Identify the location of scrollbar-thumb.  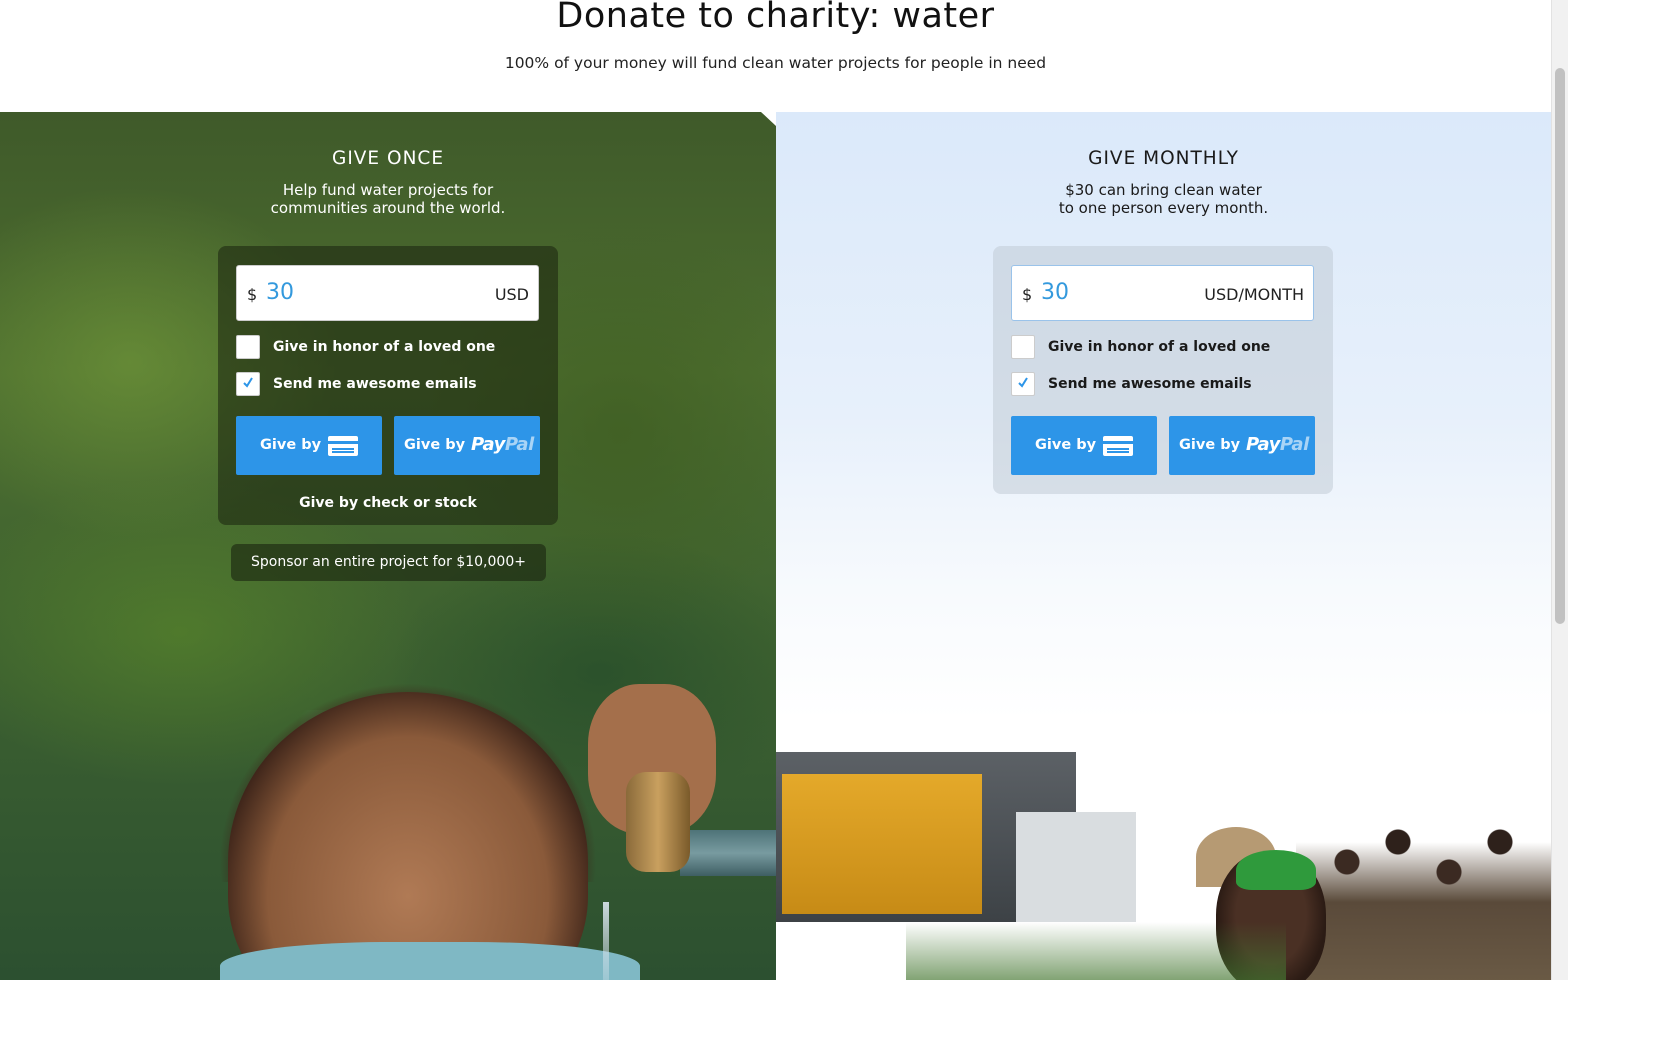
(1560, 346).